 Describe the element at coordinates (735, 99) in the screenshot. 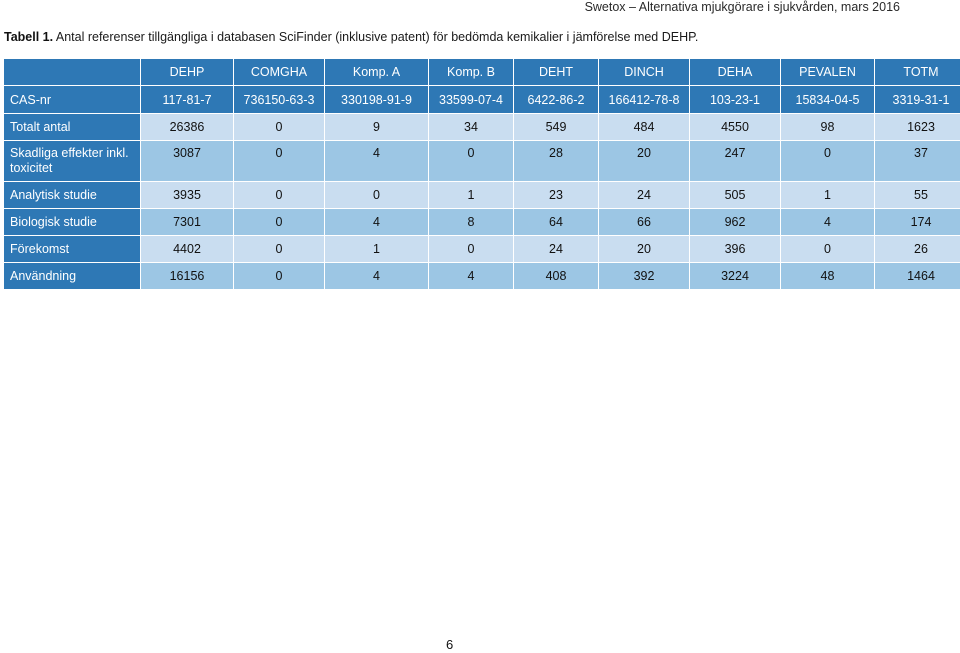

I see `table-cell: 103-23-1` at that location.